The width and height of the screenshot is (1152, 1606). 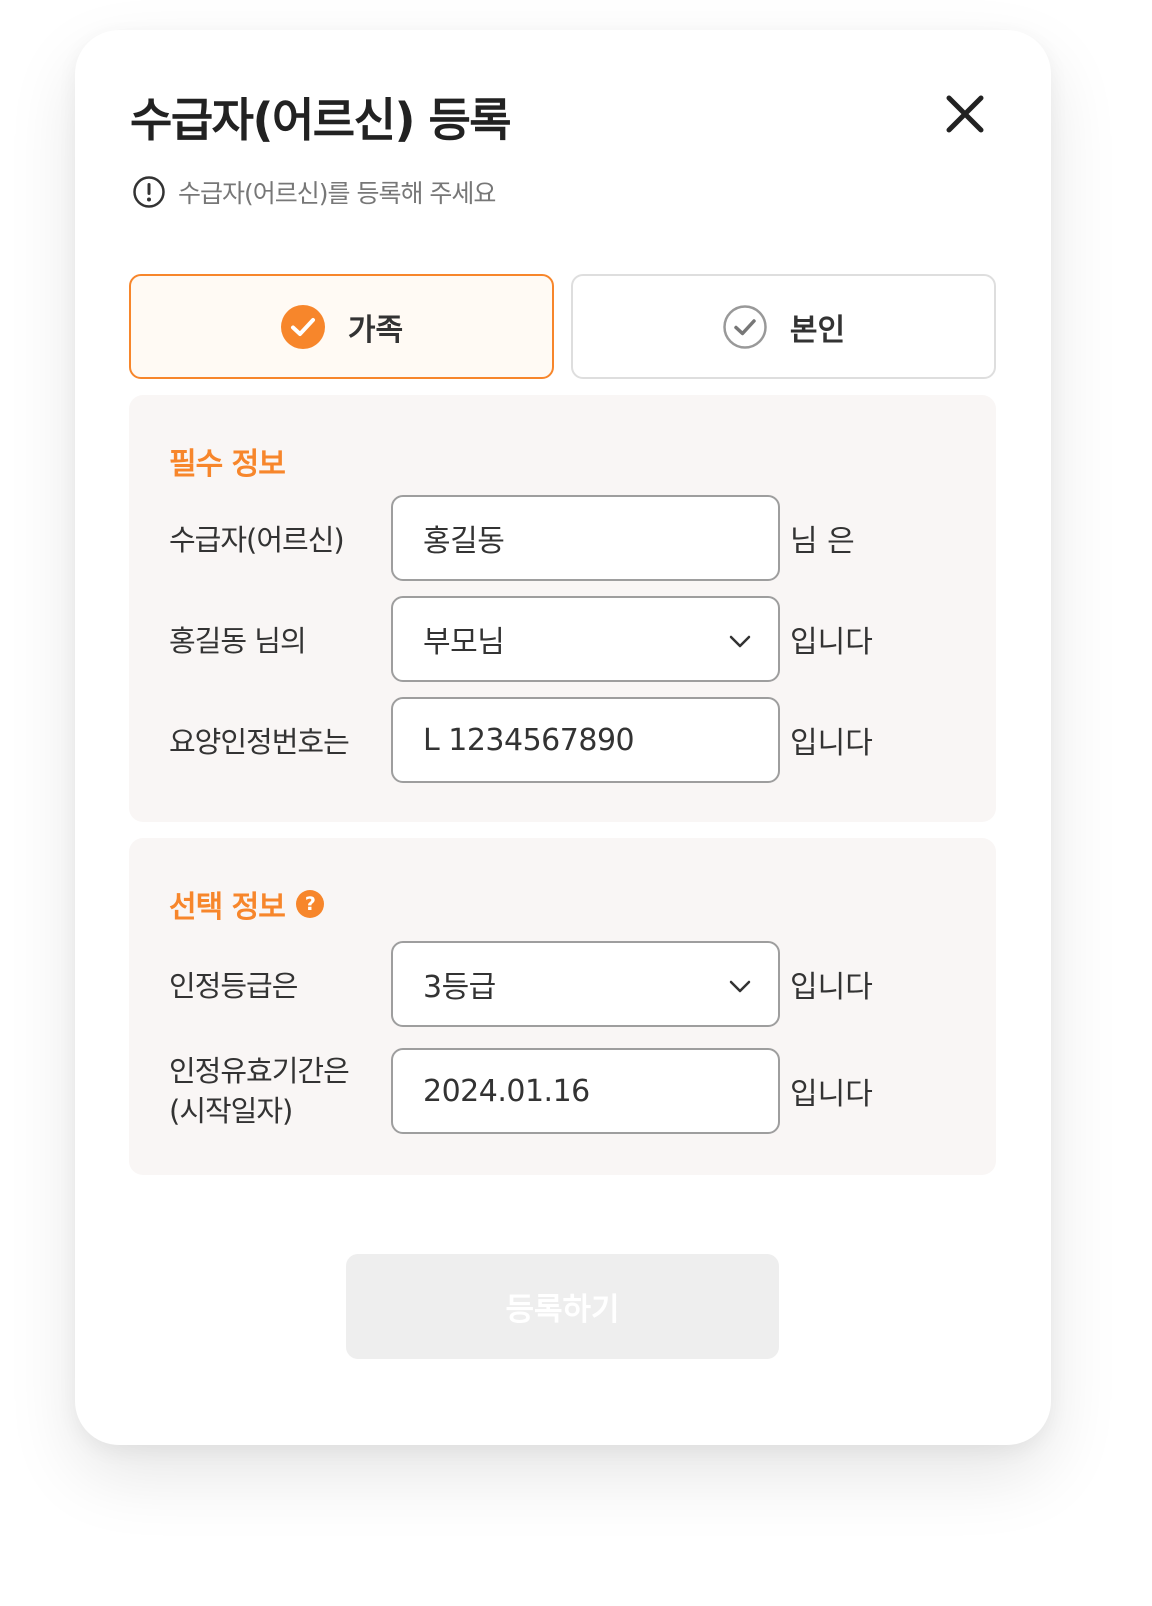 I want to click on cert-number-row: 요양인정번호는 L 1234567890 입니다, so click(x=562, y=740).